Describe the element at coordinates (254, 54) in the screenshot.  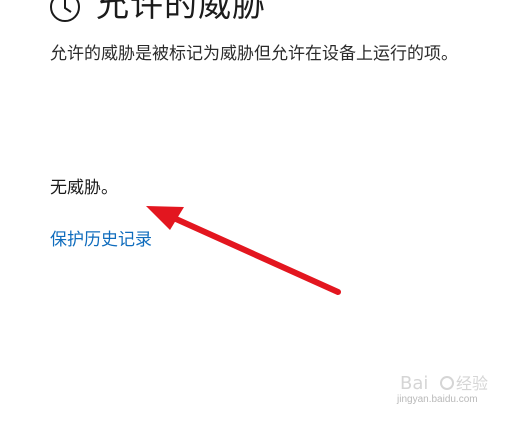
I see `page-description: 允许的威胁是被标记为威胁但允许在设备上运行的项。` at that location.